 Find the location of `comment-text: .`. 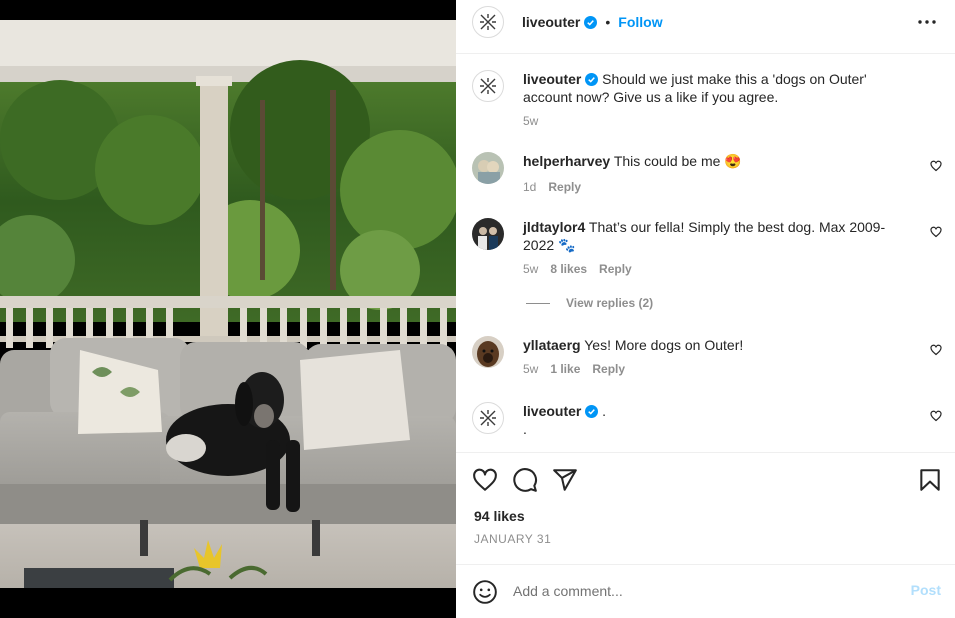

comment-text: . is located at coordinates (604, 411).